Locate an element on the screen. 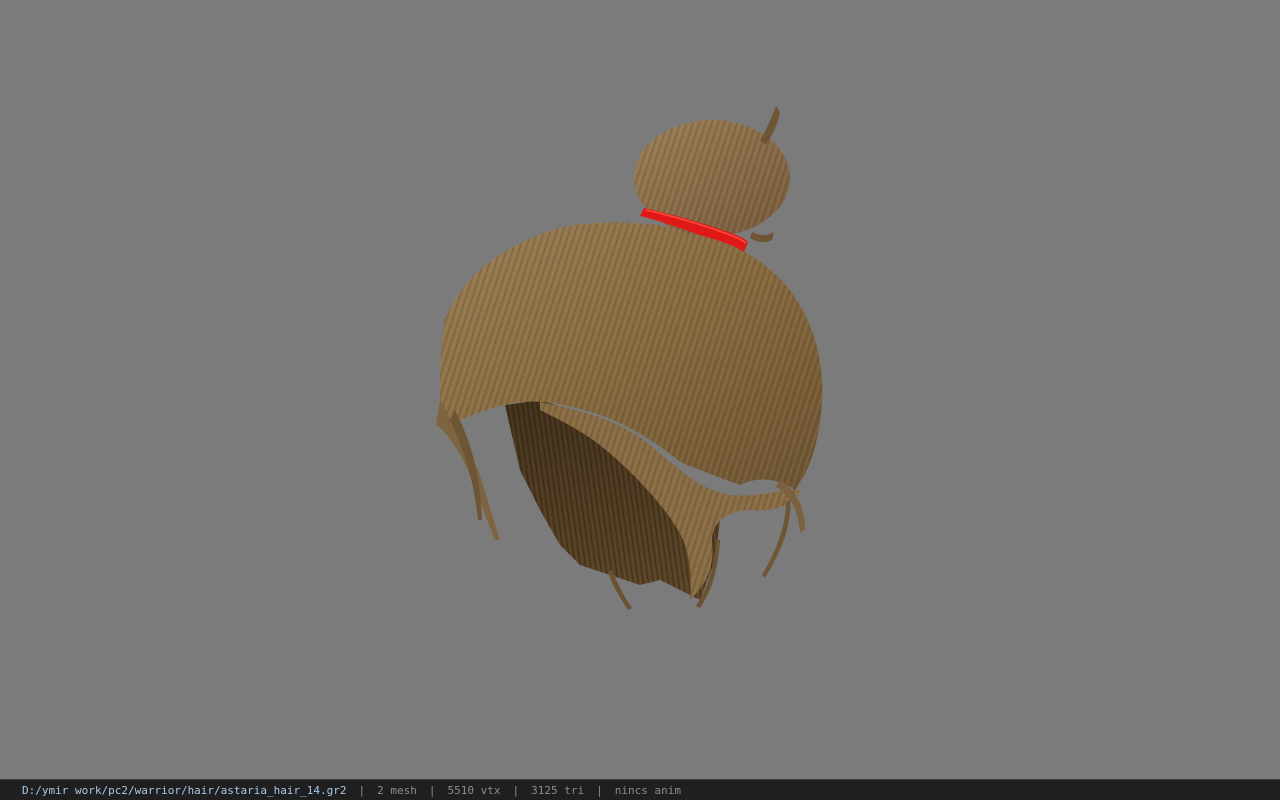 Image resolution: width=1280 pixels, height=800 pixels. left-fringe is located at coordinates (468, 470).